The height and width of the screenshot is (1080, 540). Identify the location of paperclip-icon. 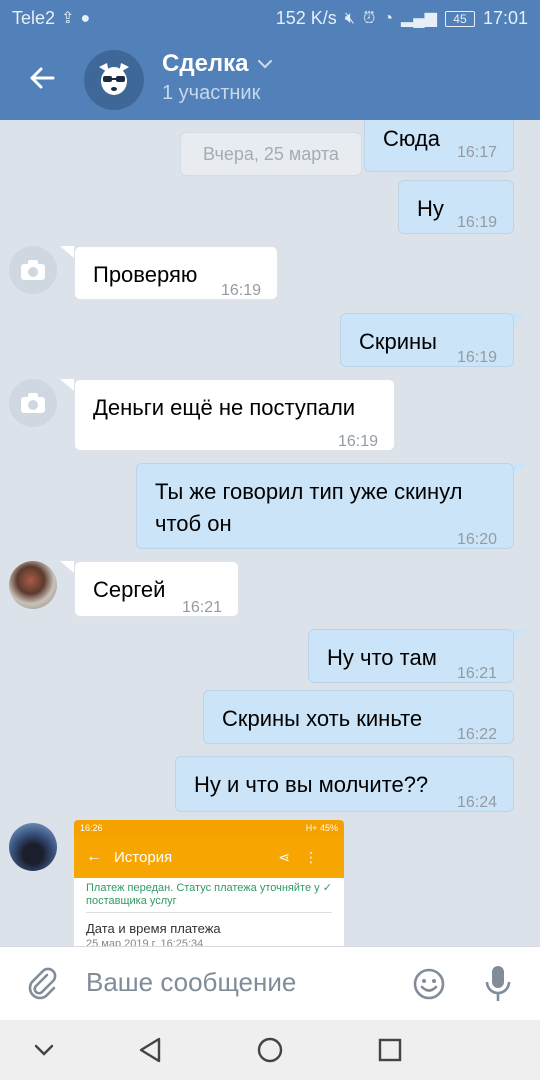
(42, 983).